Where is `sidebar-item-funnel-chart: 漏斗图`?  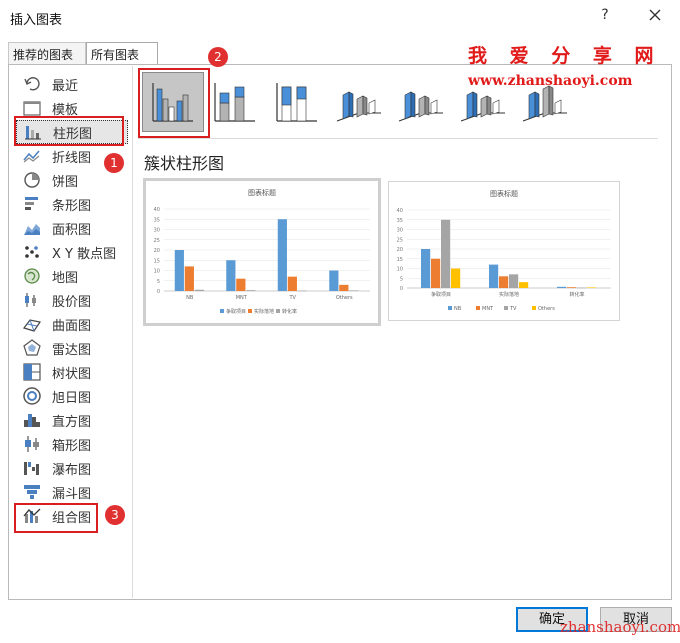 sidebar-item-funnel-chart: 漏斗图 is located at coordinates (72, 492).